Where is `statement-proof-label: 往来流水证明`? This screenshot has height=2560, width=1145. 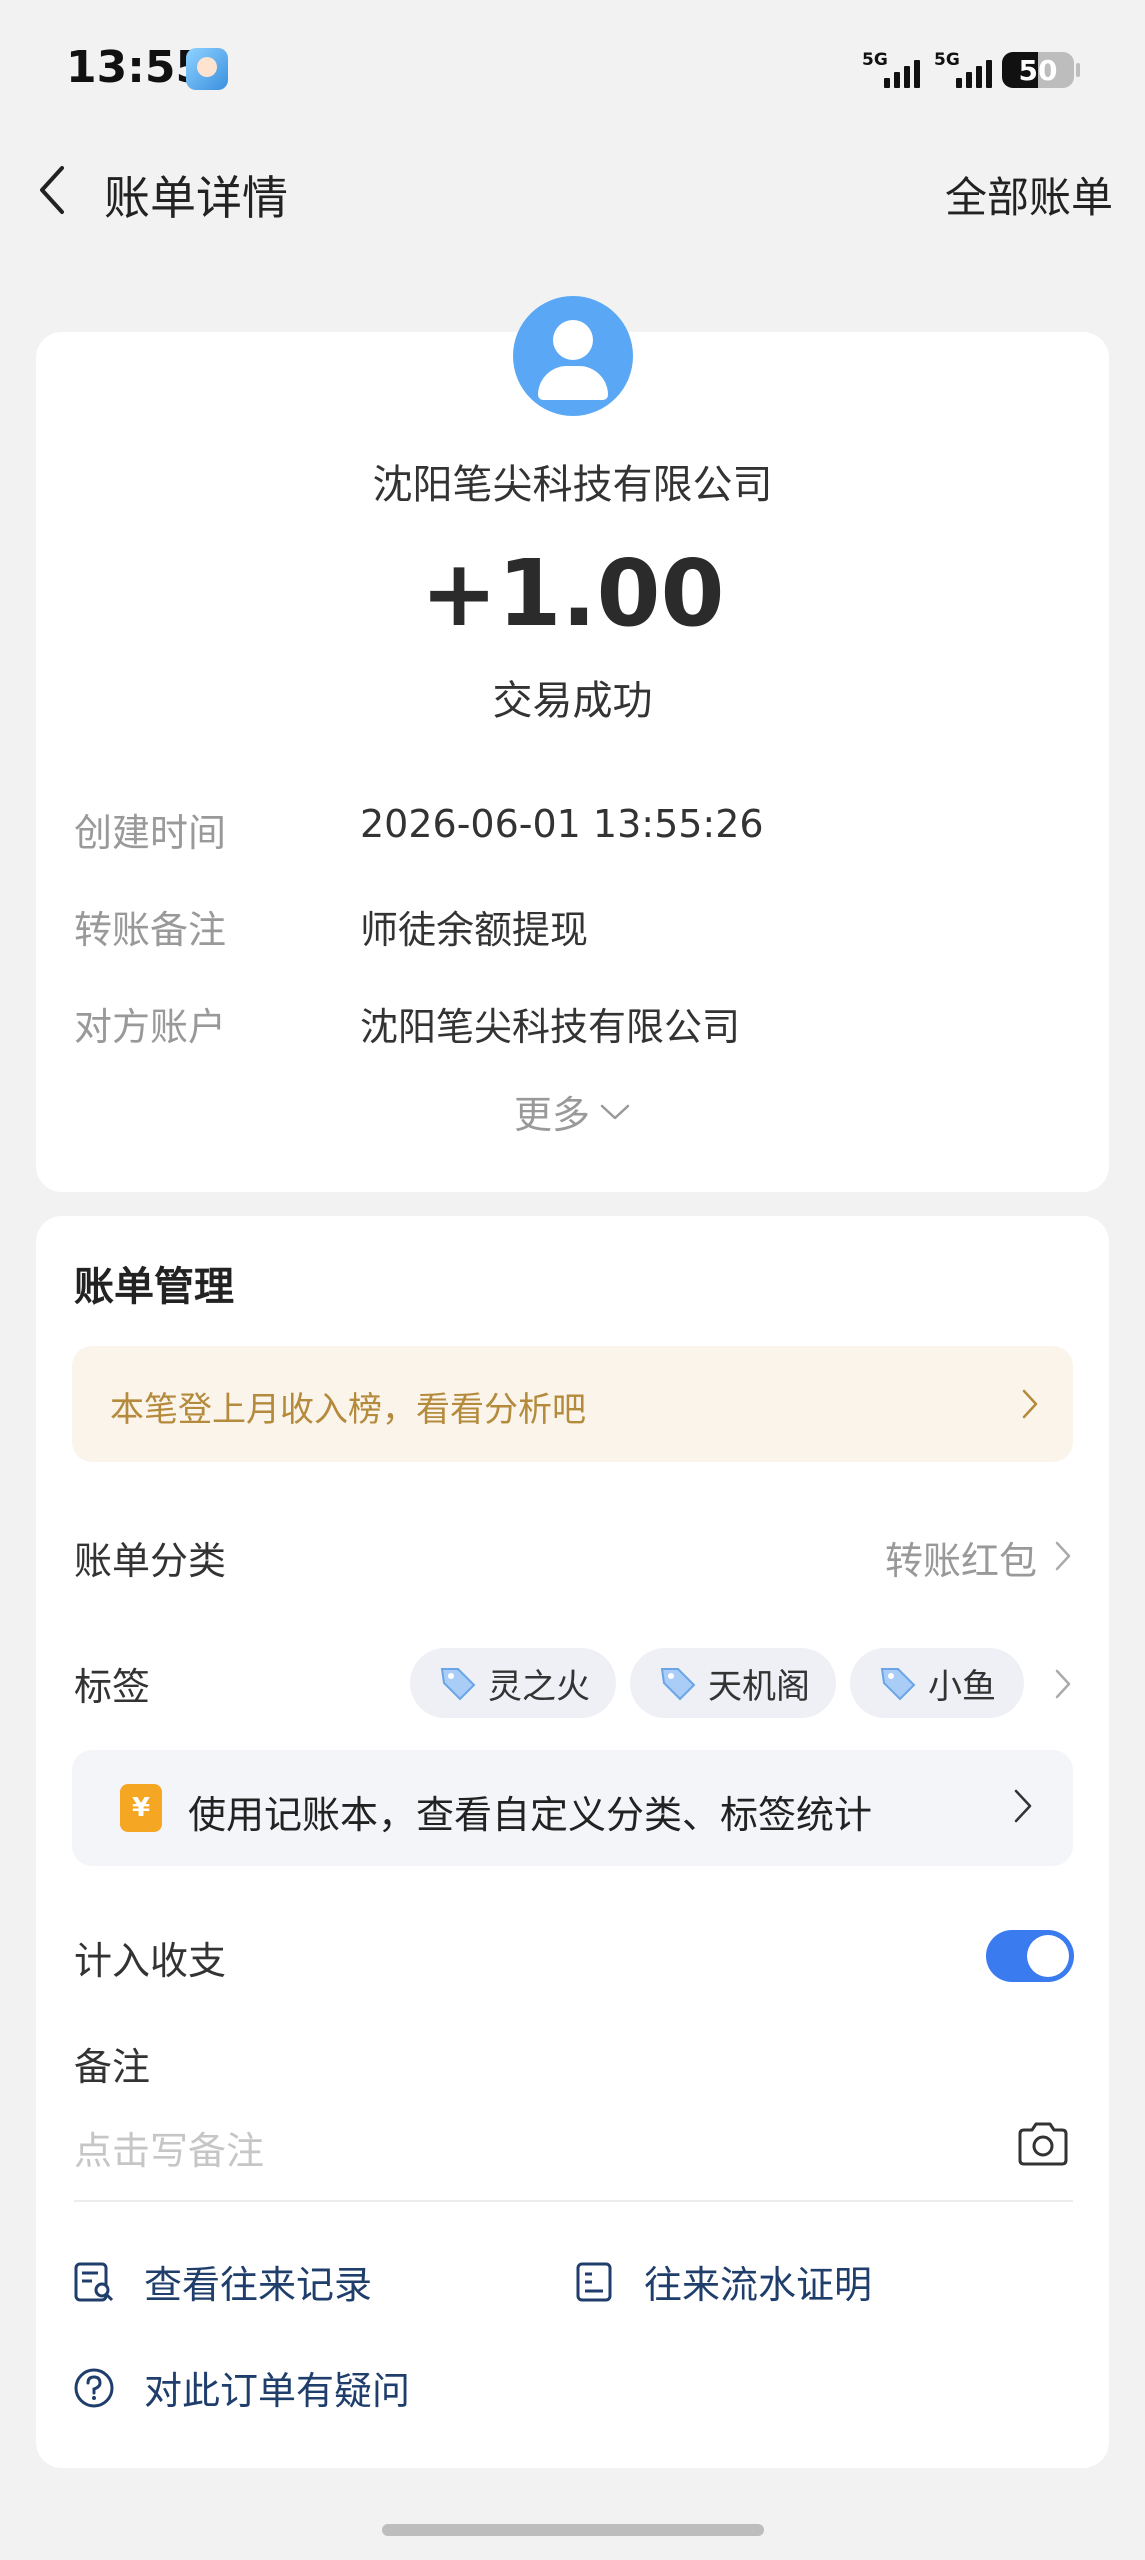 statement-proof-label: 往来流水证明 is located at coordinates (758, 2285).